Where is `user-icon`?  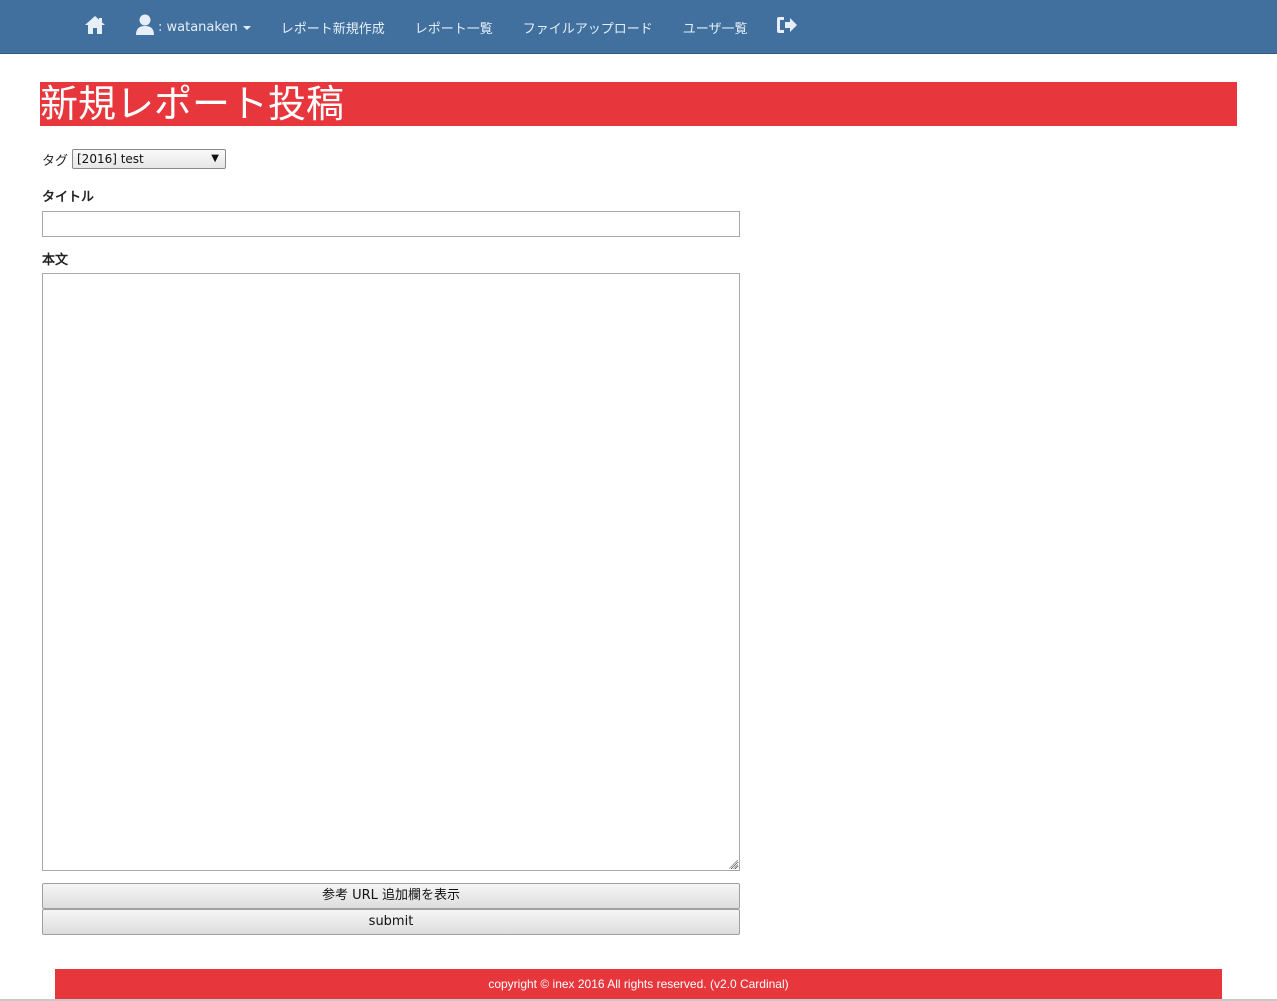
user-icon is located at coordinates (145, 27).